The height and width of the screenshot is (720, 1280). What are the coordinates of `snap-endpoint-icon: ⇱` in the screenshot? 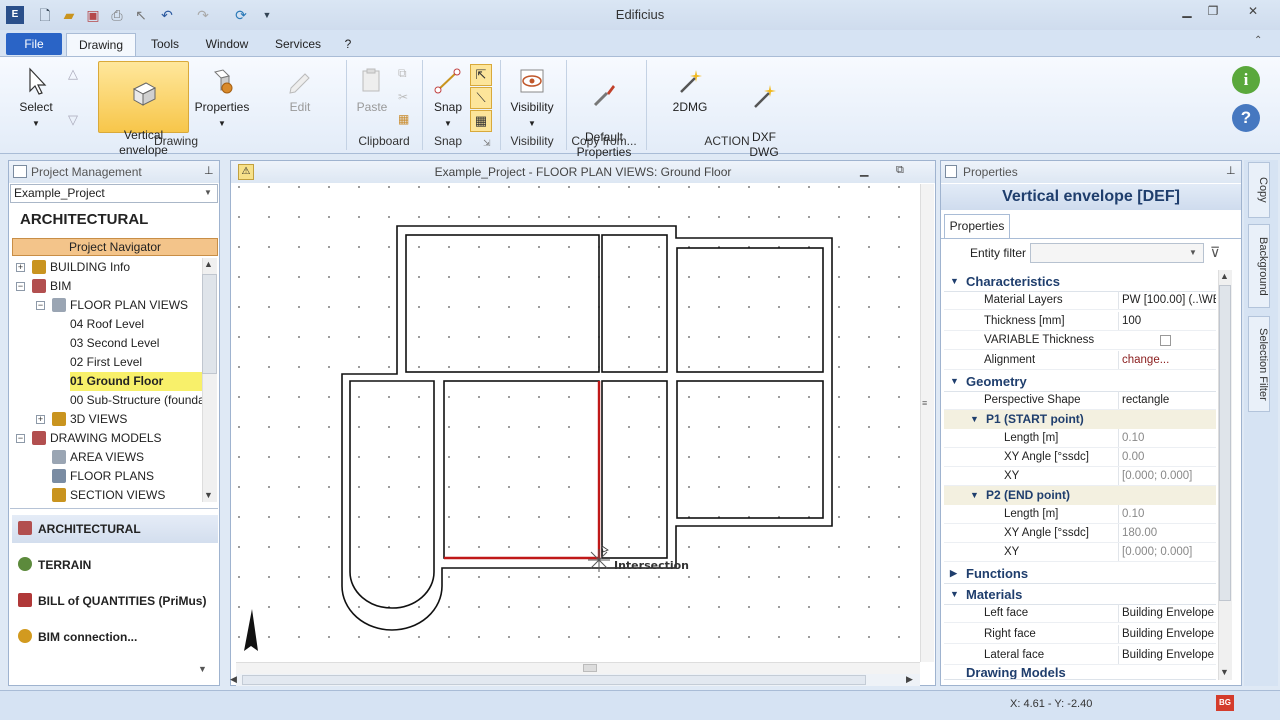 It's located at (481, 75).